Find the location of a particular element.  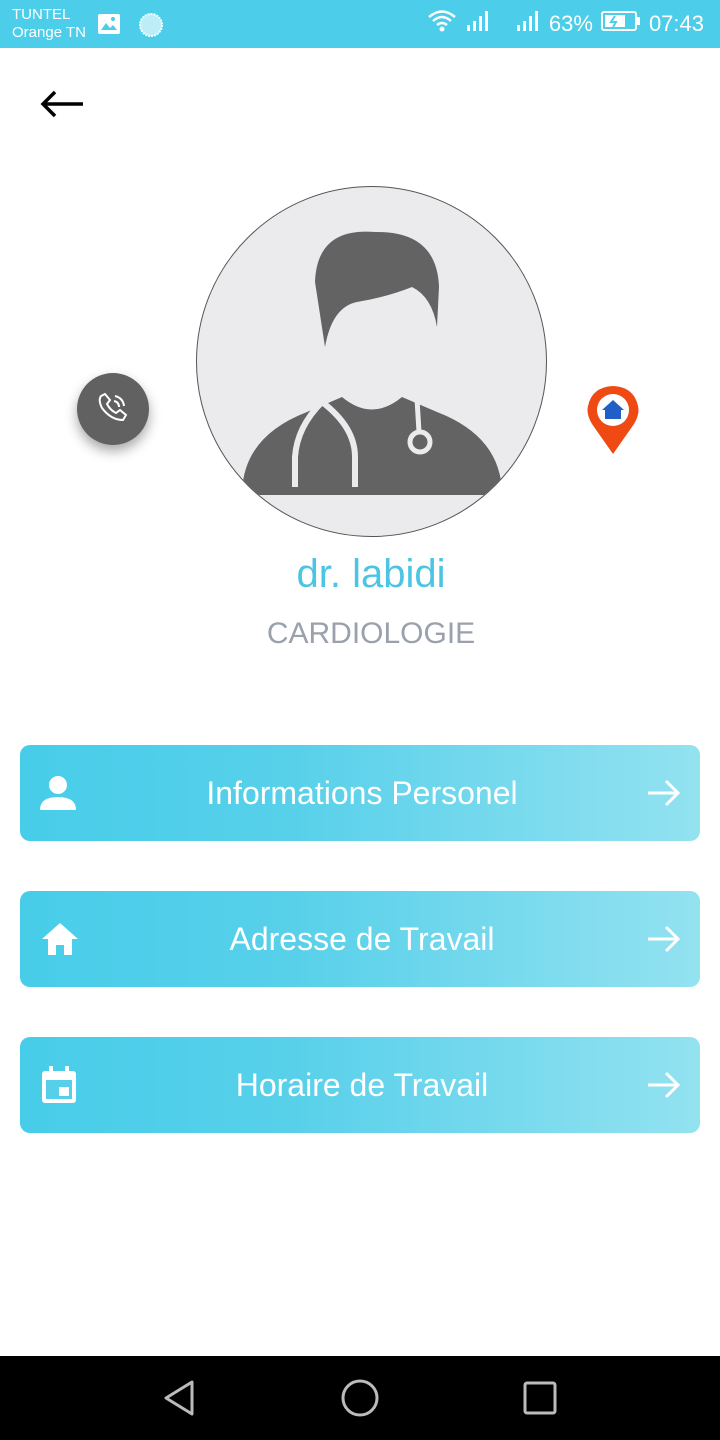

doctor-placeholder-icon is located at coordinates (372, 363).